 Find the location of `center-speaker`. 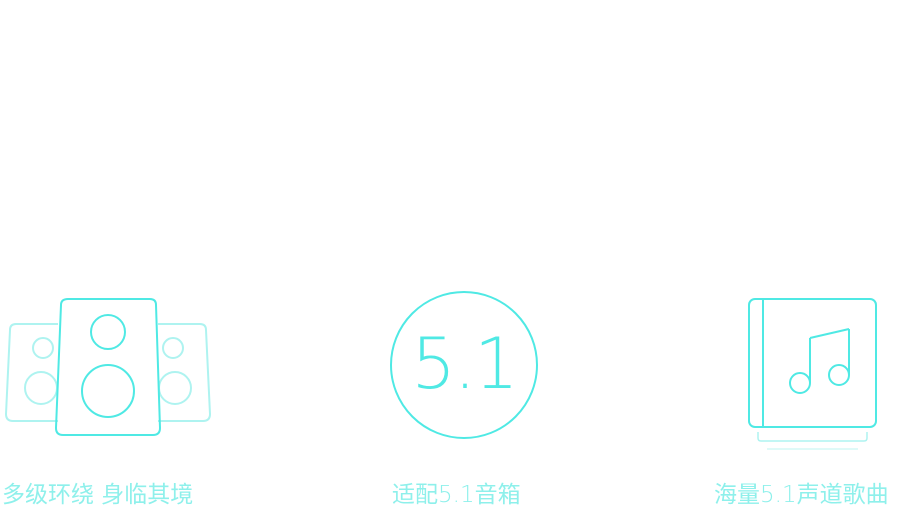

center-speaker is located at coordinates (108, 367).